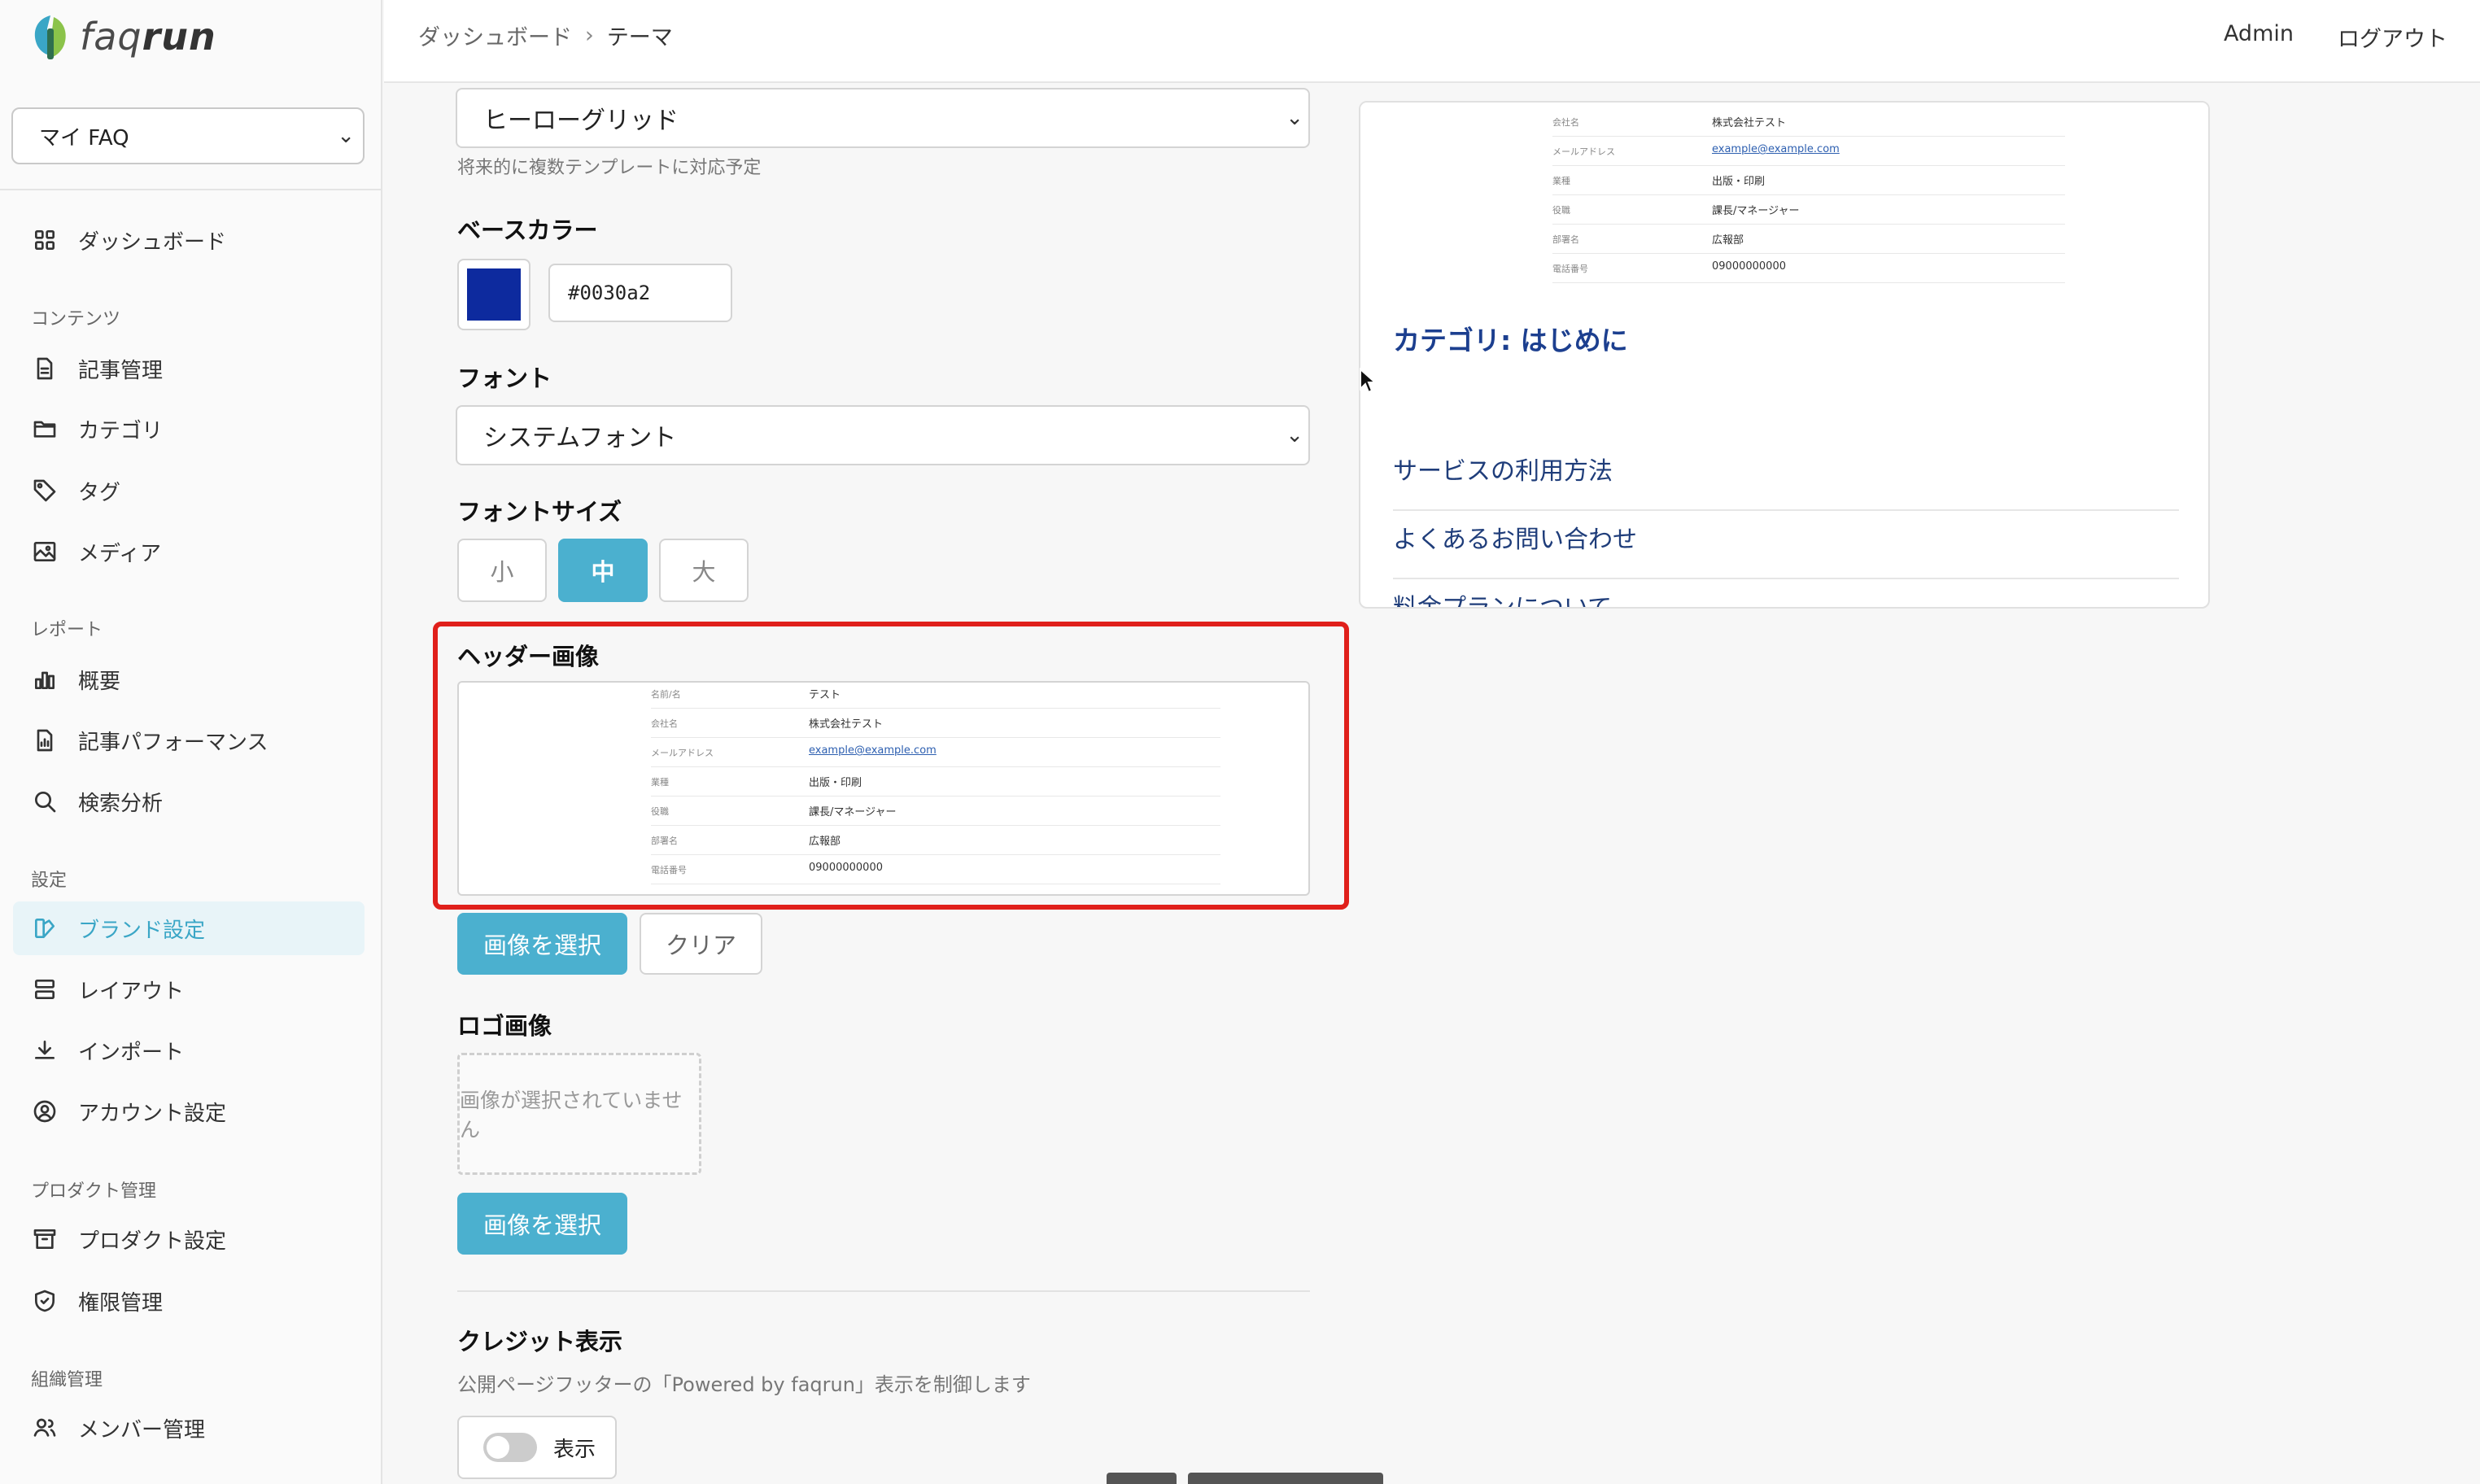  What do you see at coordinates (142, 931) in the screenshot?
I see `sidebar-item-label: ブランド設定` at bounding box center [142, 931].